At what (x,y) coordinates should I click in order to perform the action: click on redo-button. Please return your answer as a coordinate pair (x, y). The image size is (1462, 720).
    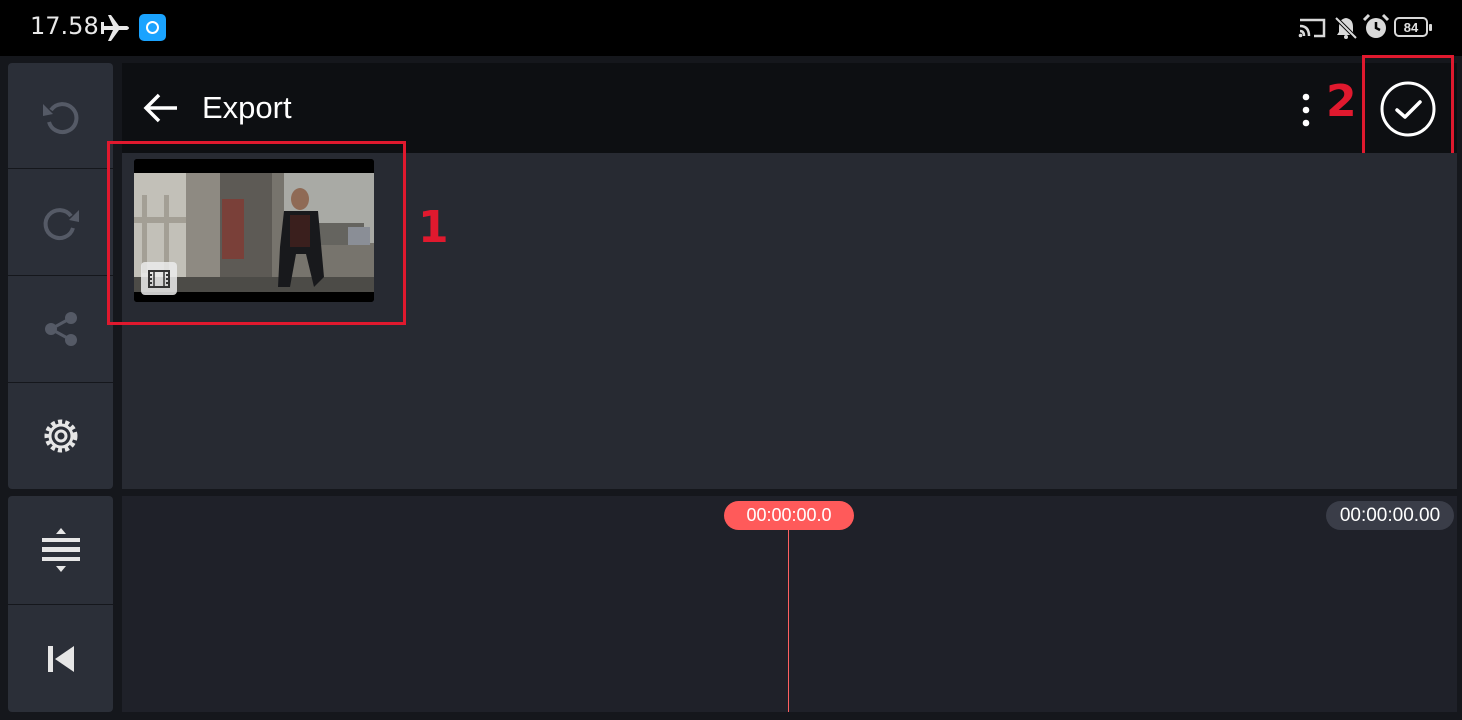
    Looking at the image, I should click on (60, 222).